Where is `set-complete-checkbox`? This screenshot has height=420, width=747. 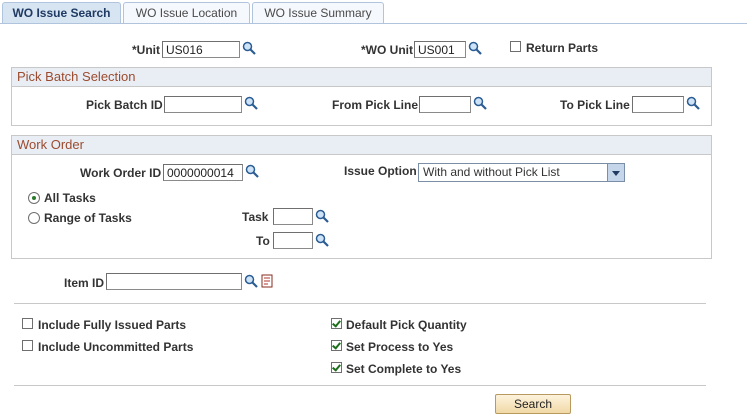 set-complete-checkbox is located at coordinates (336, 367).